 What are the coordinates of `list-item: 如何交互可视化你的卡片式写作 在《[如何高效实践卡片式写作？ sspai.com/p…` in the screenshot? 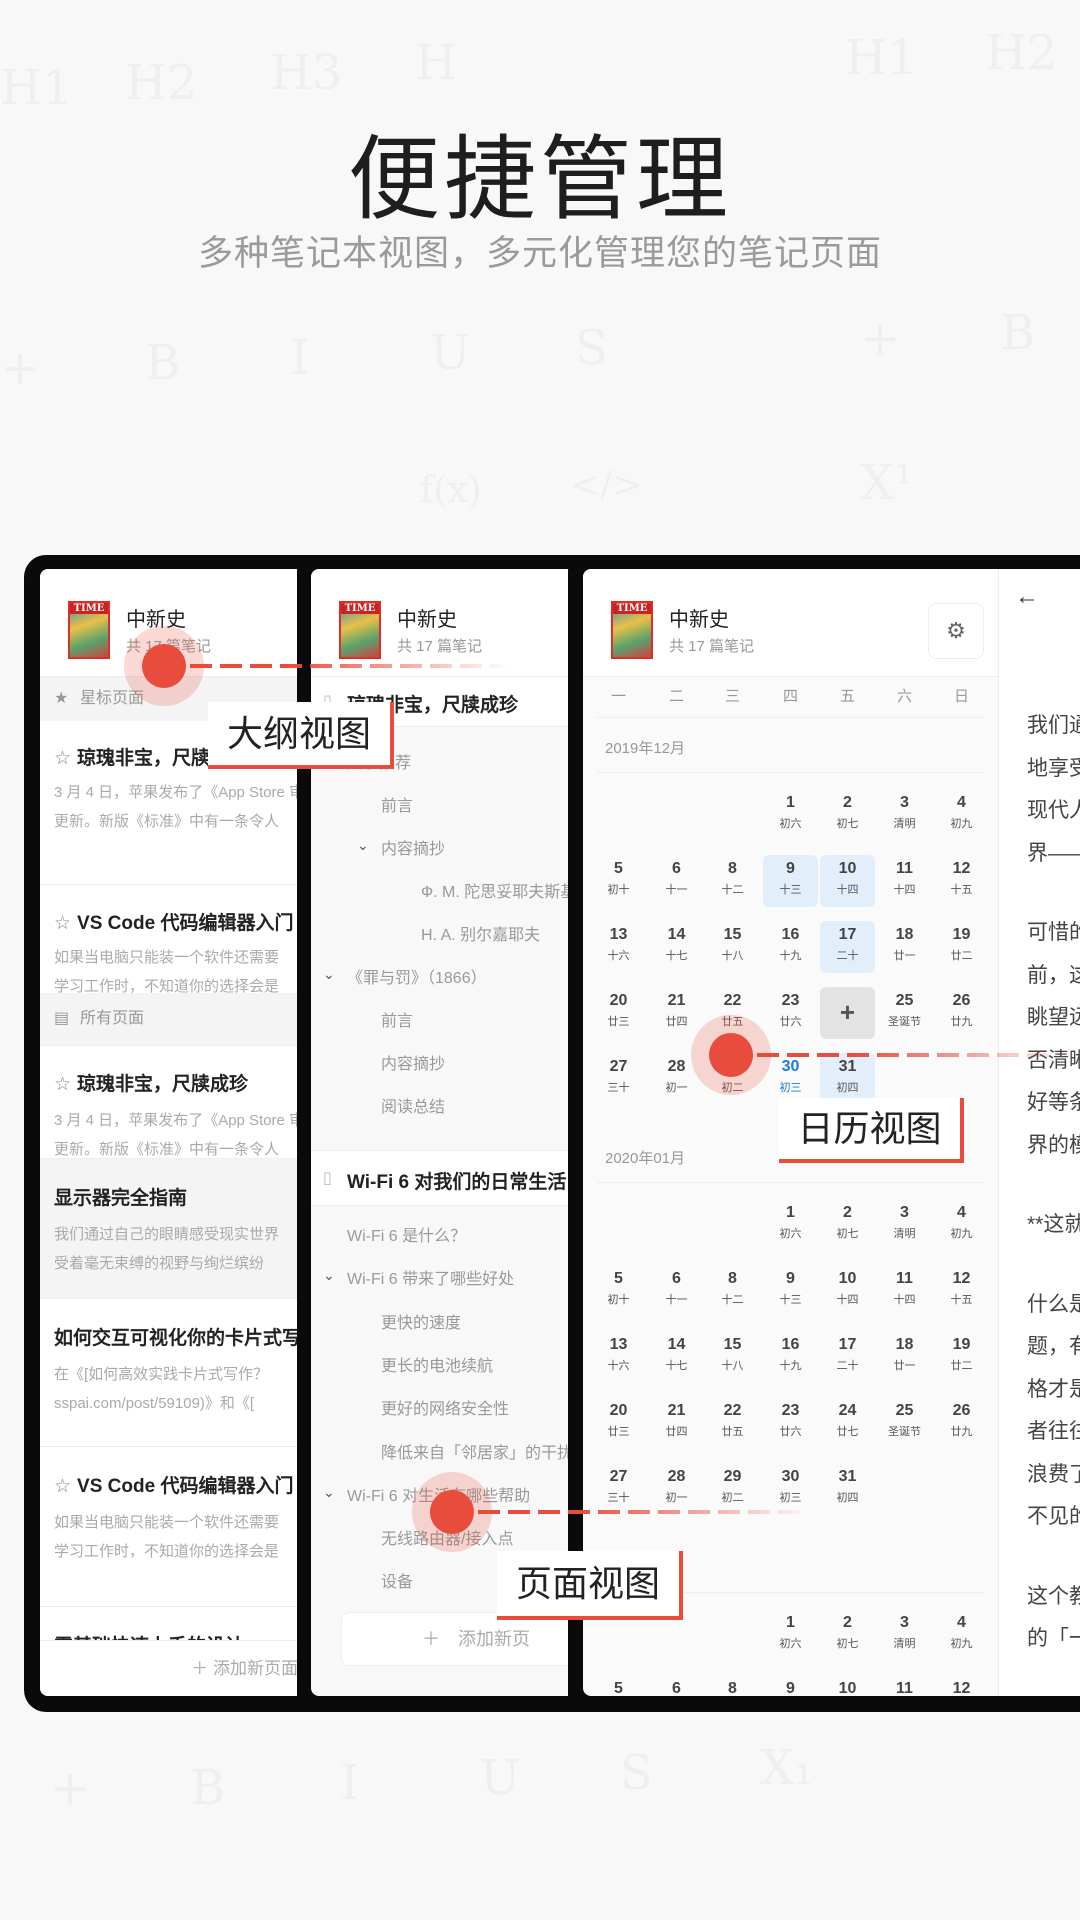 It's located at (175, 1373).